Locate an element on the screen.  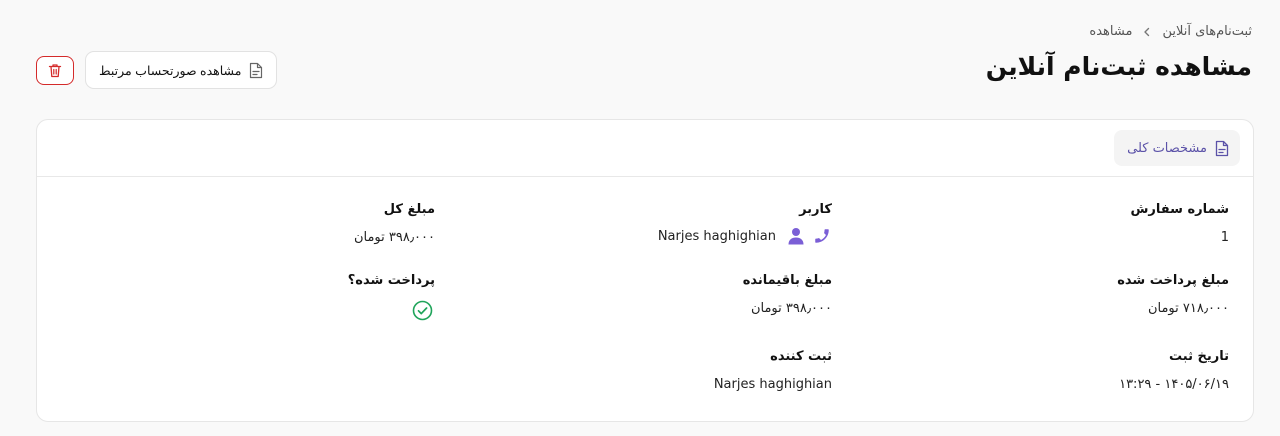
is-paid-value is located at coordinates (391, 309).